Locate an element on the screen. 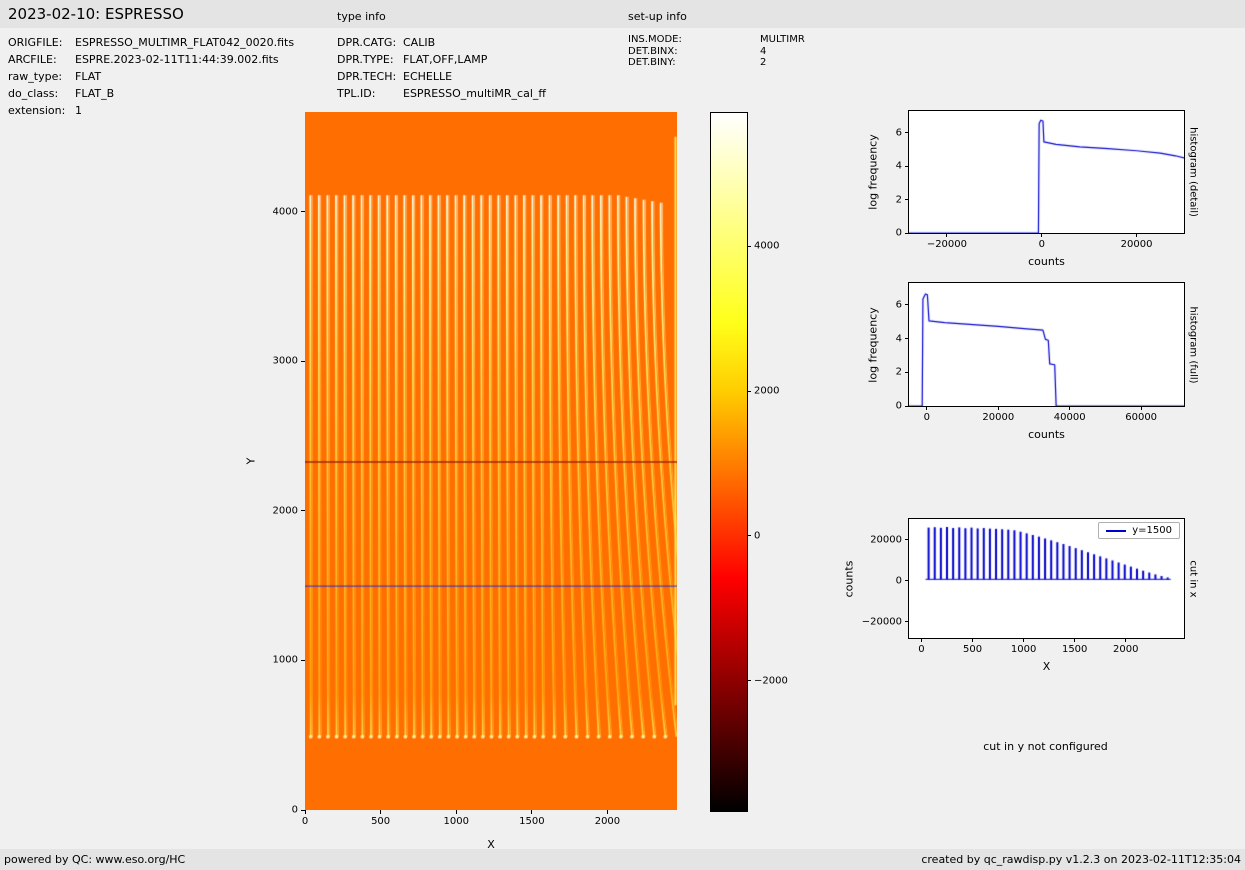 The height and width of the screenshot is (870, 1245). cut-in-x-canvas is located at coordinates (1046, 578).